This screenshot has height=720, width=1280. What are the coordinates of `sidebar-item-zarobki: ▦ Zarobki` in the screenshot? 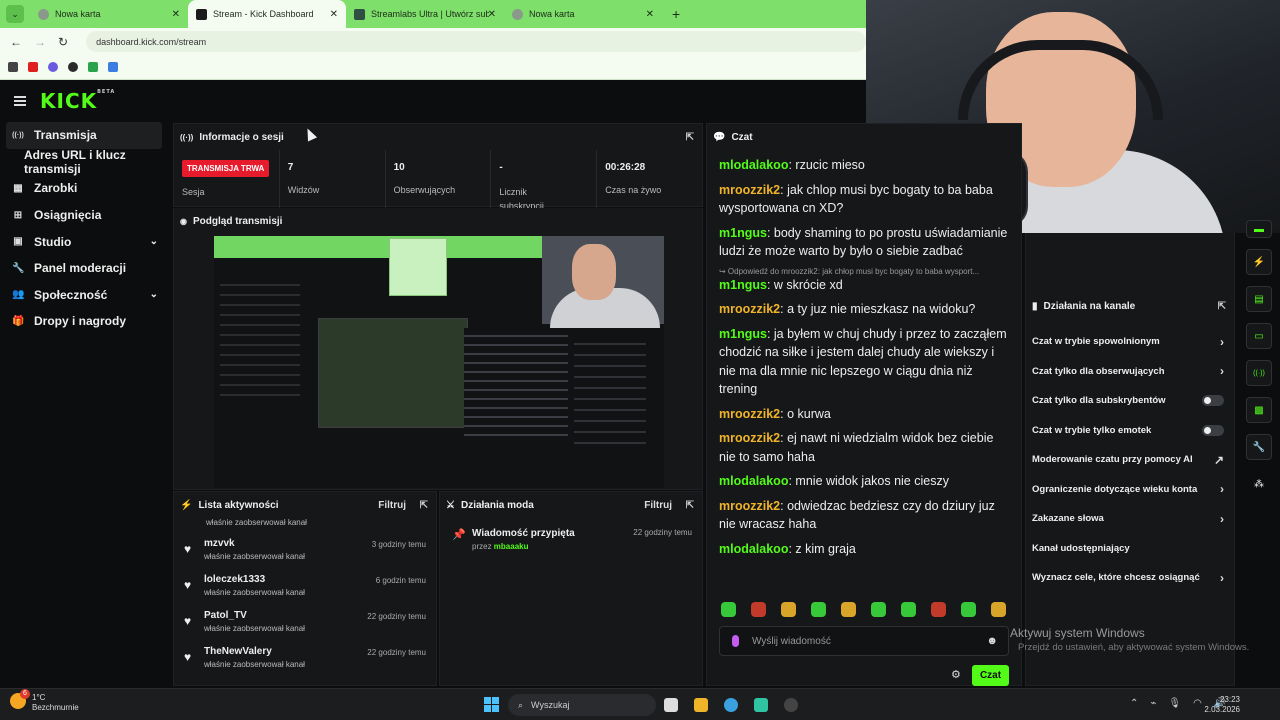 It's located at (85, 188).